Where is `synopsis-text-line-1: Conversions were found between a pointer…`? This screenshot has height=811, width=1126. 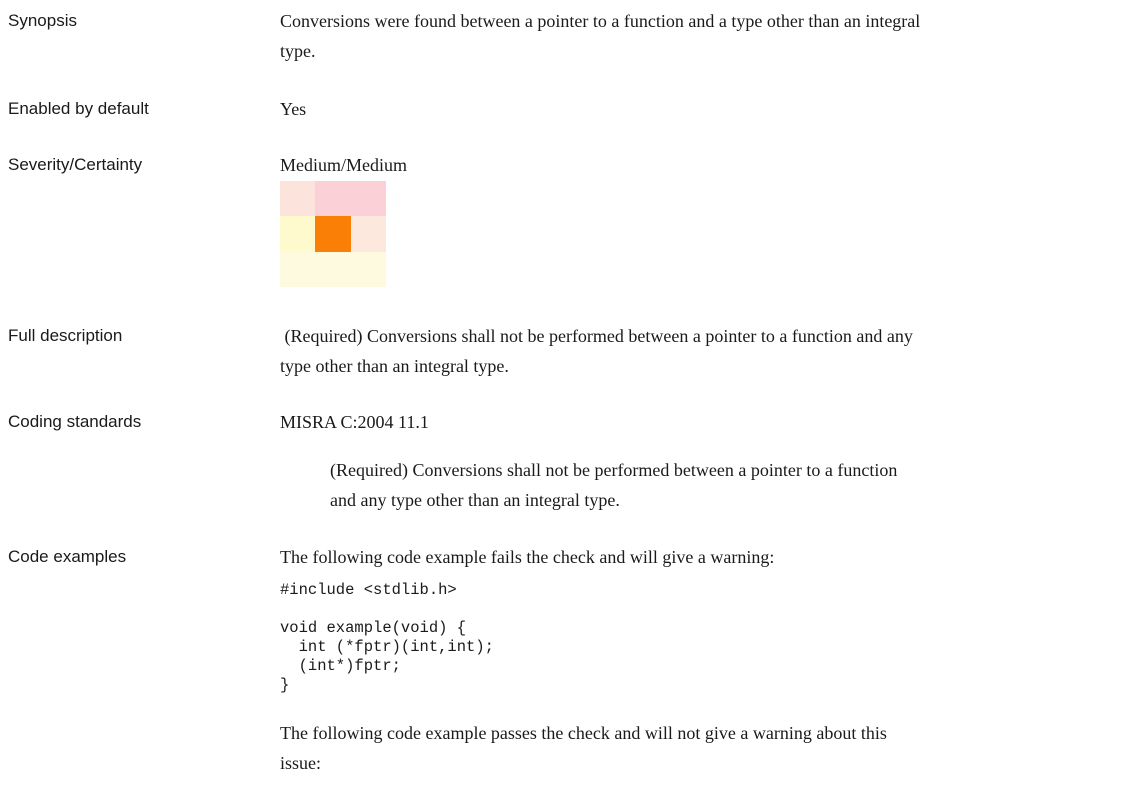
synopsis-text-line-1: Conversions were found between a pointer… is located at coordinates (600, 21).